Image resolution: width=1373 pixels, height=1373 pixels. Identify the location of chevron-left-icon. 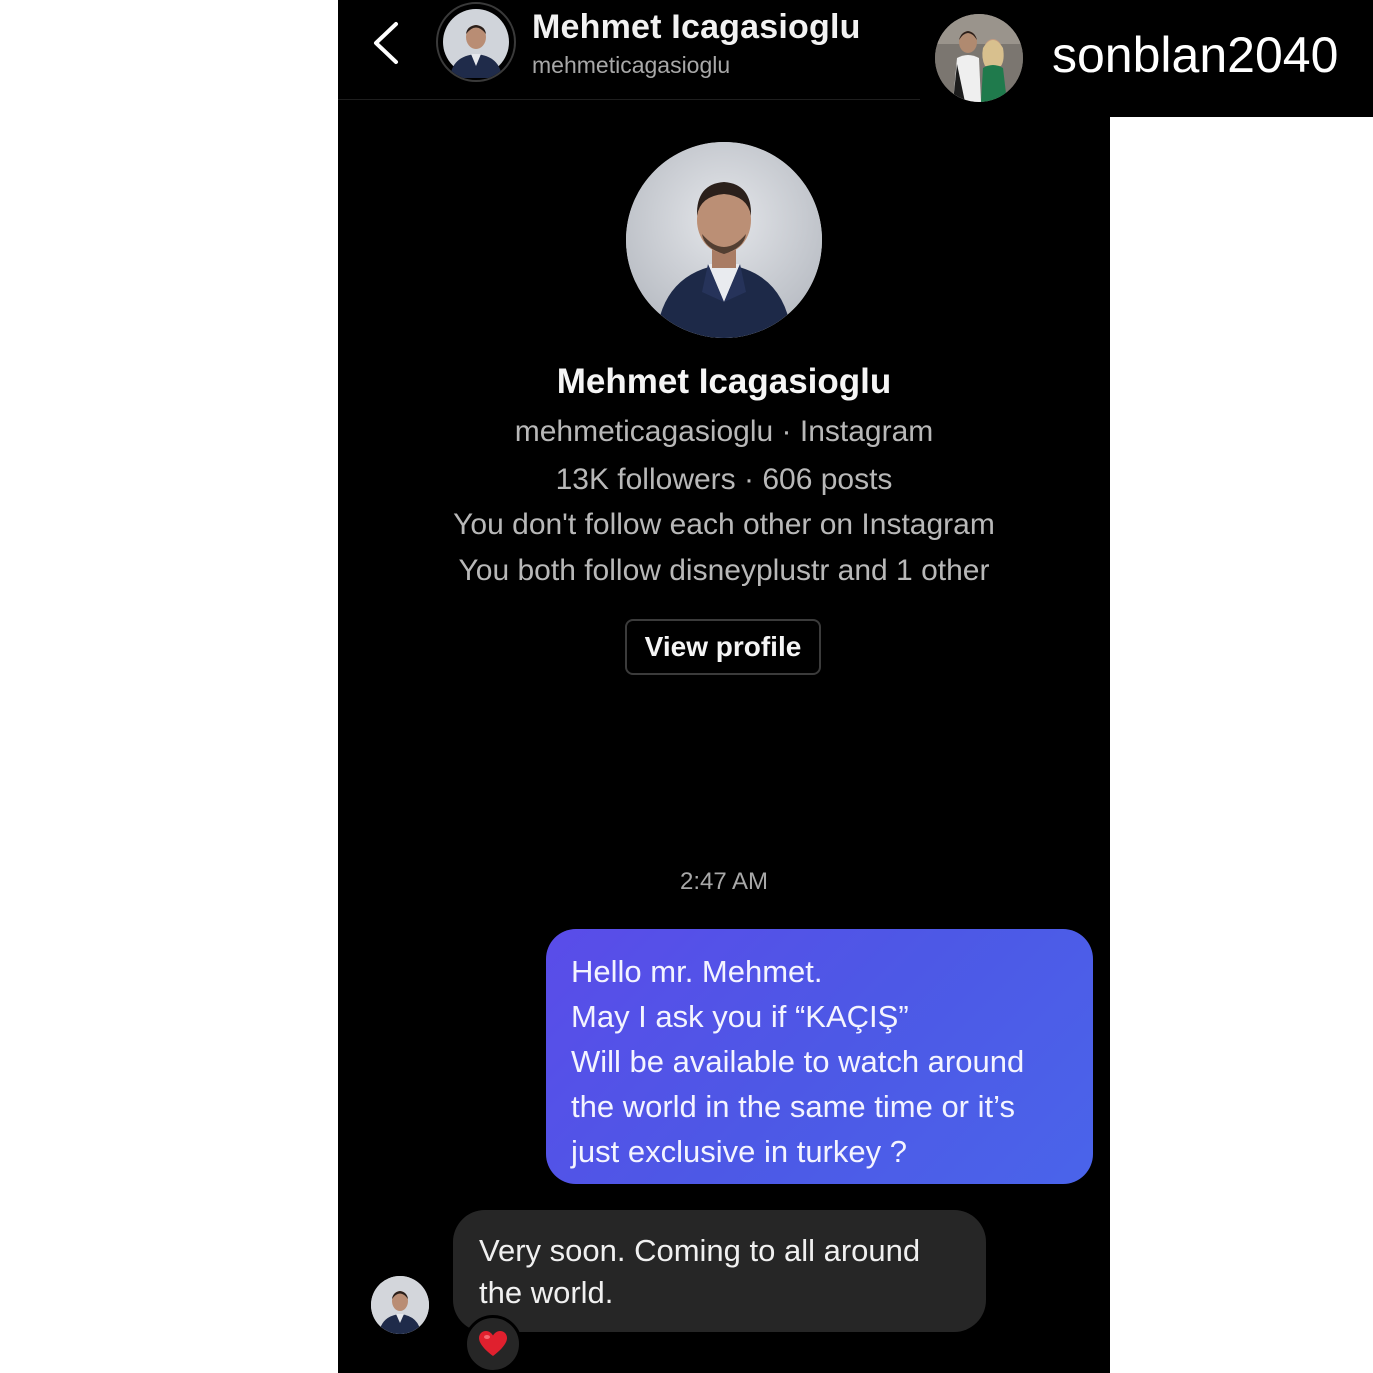
(386, 43).